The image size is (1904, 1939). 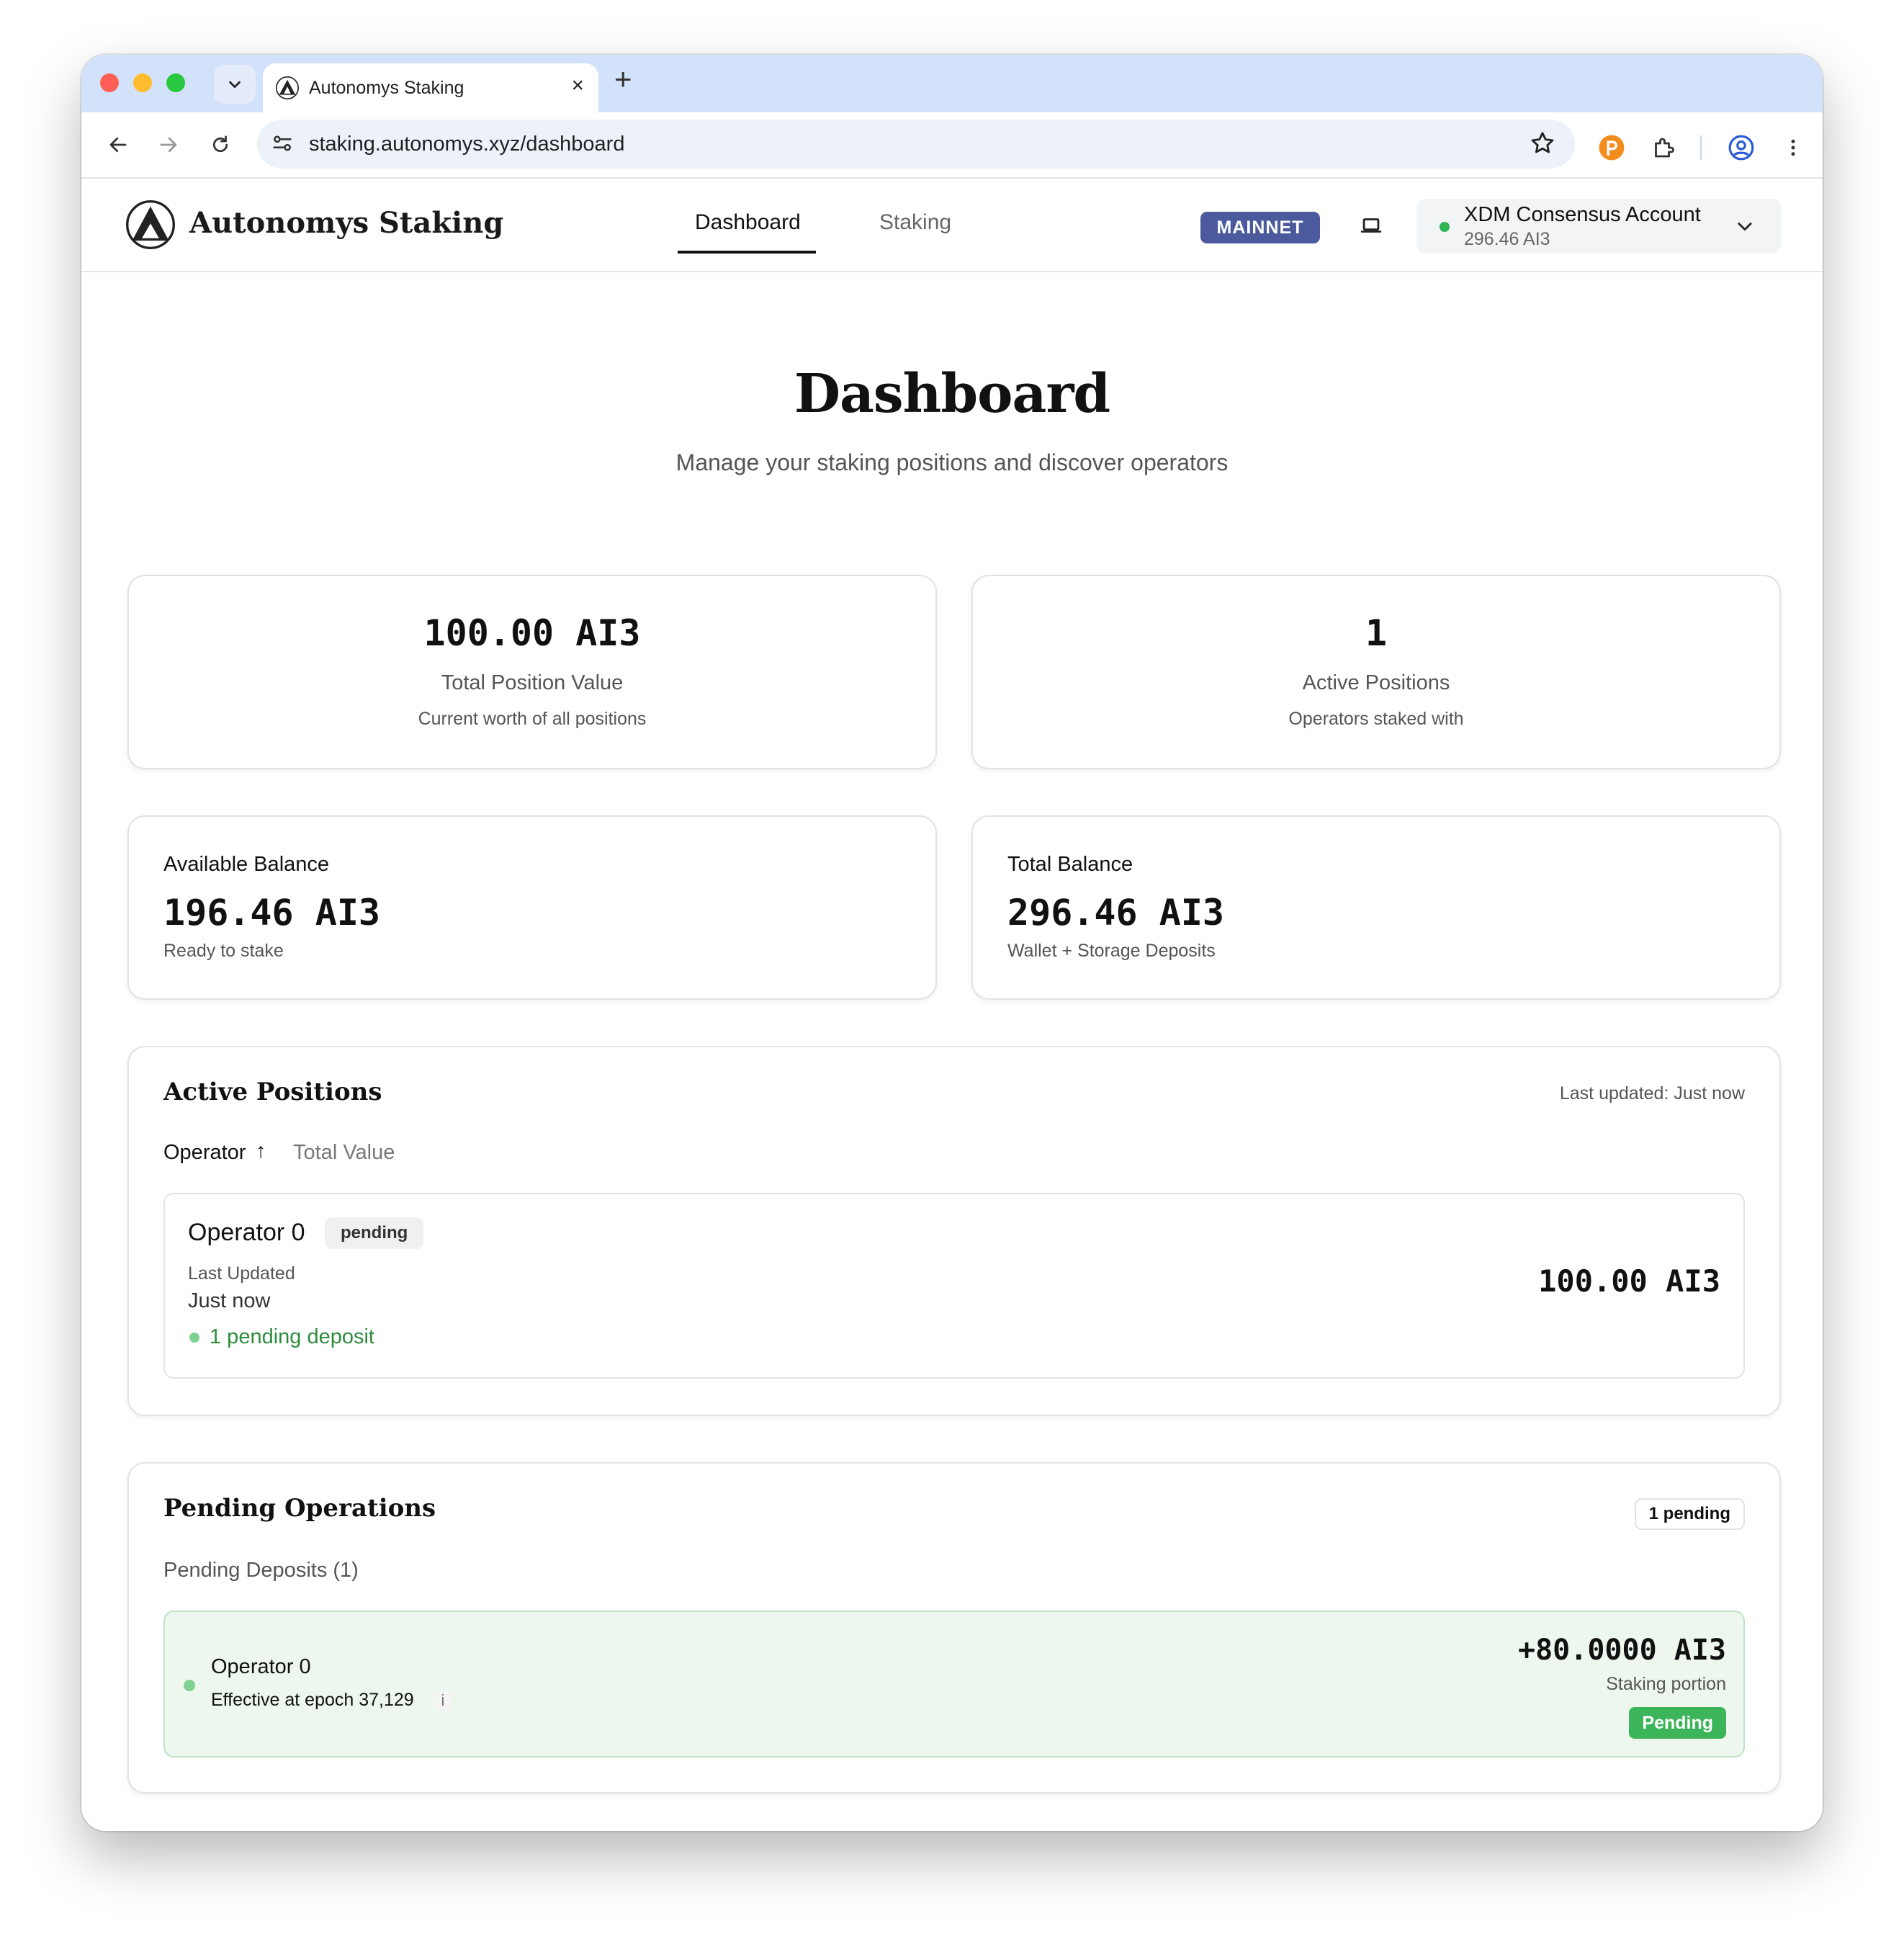 I want to click on tab-close-icon: ×, so click(x=577, y=85).